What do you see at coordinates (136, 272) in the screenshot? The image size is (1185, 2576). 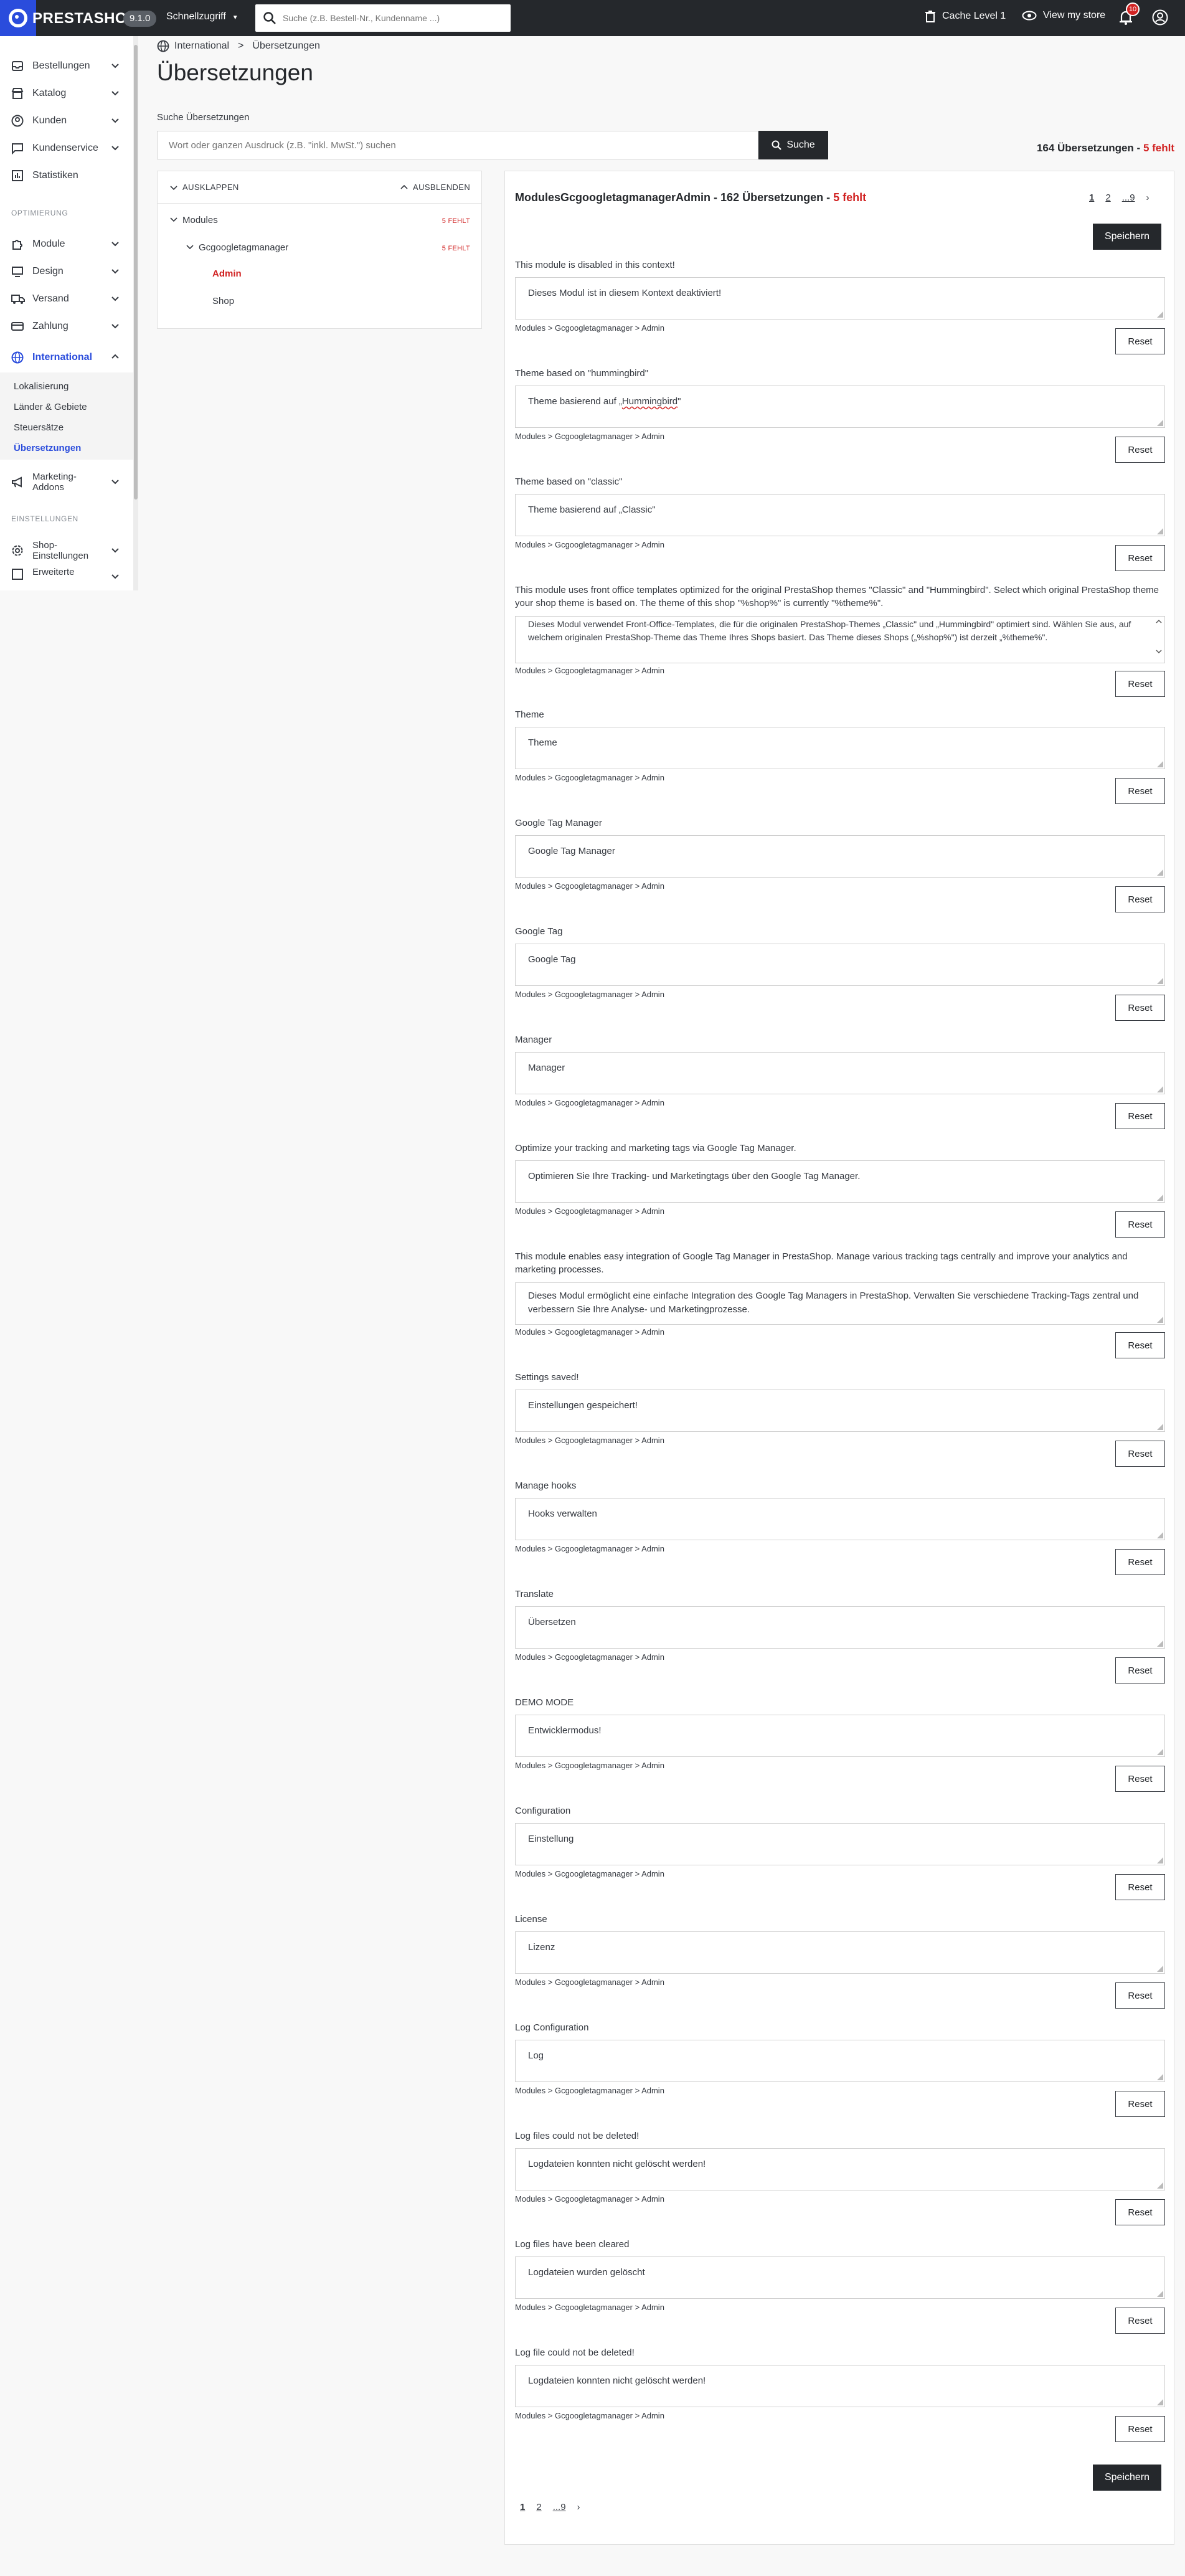 I see `sidebar-scrollbar-thumb` at bounding box center [136, 272].